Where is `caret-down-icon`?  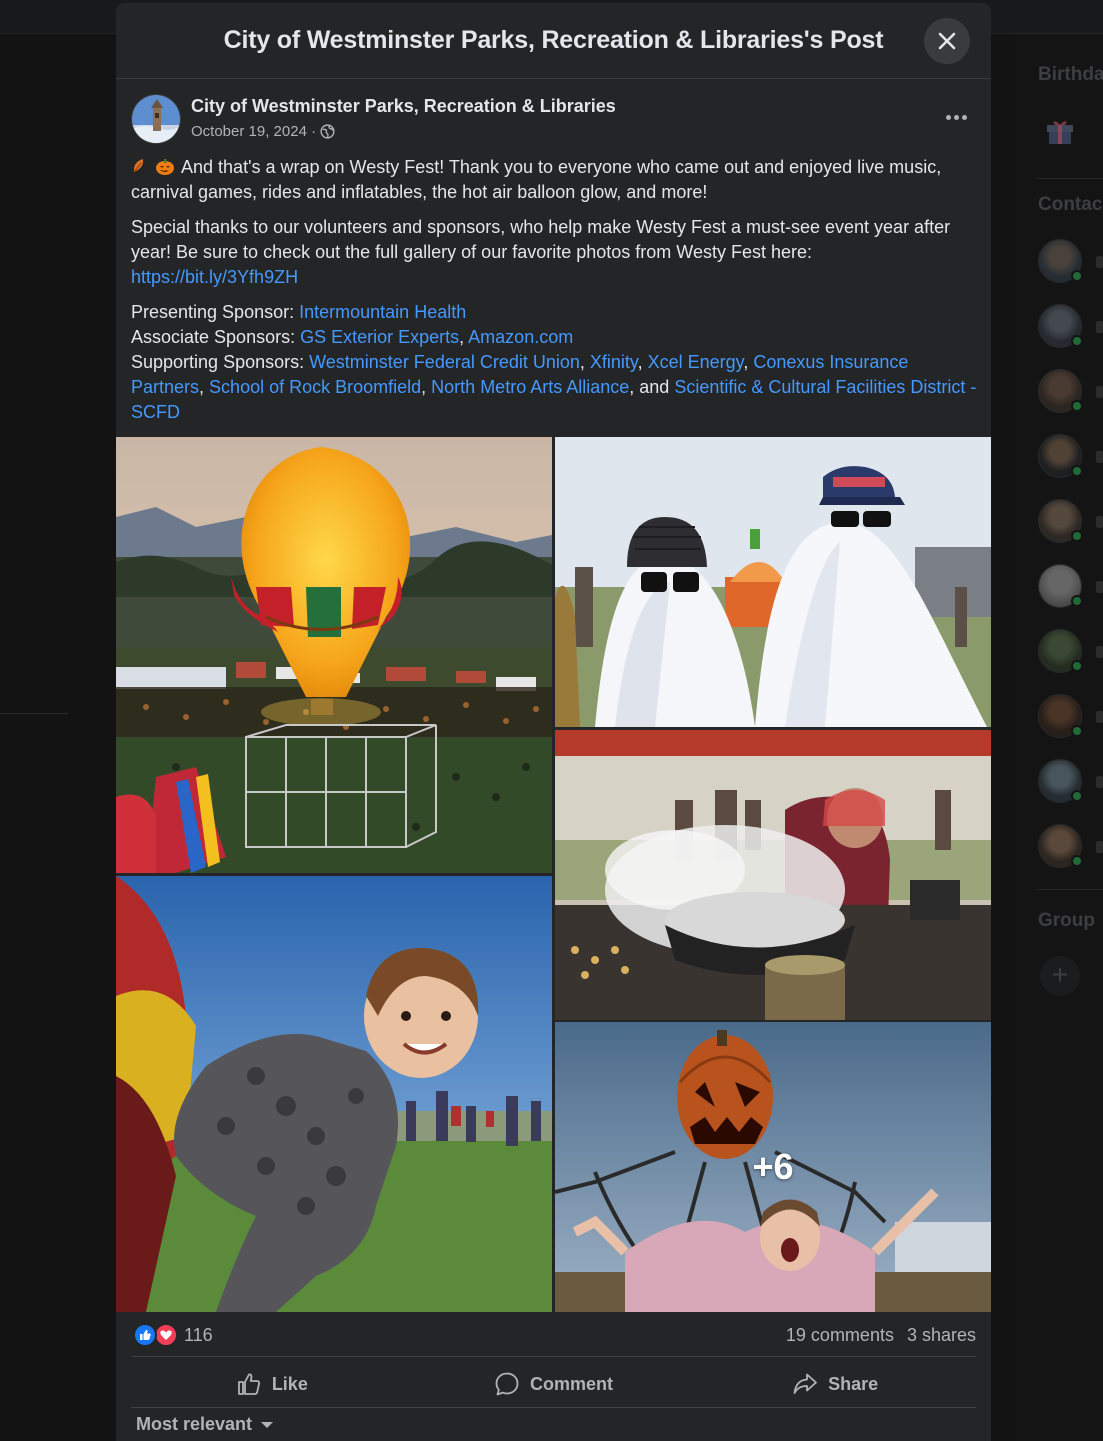 caret-down-icon is located at coordinates (267, 1424).